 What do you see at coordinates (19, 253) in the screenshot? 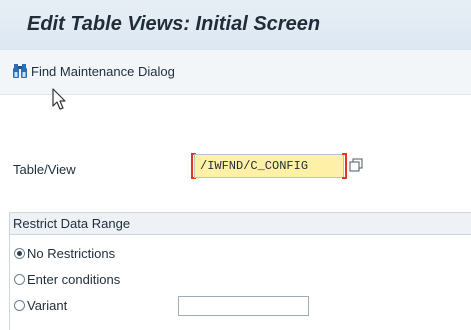
I see `radio-selected-icon` at bounding box center [19, 253].